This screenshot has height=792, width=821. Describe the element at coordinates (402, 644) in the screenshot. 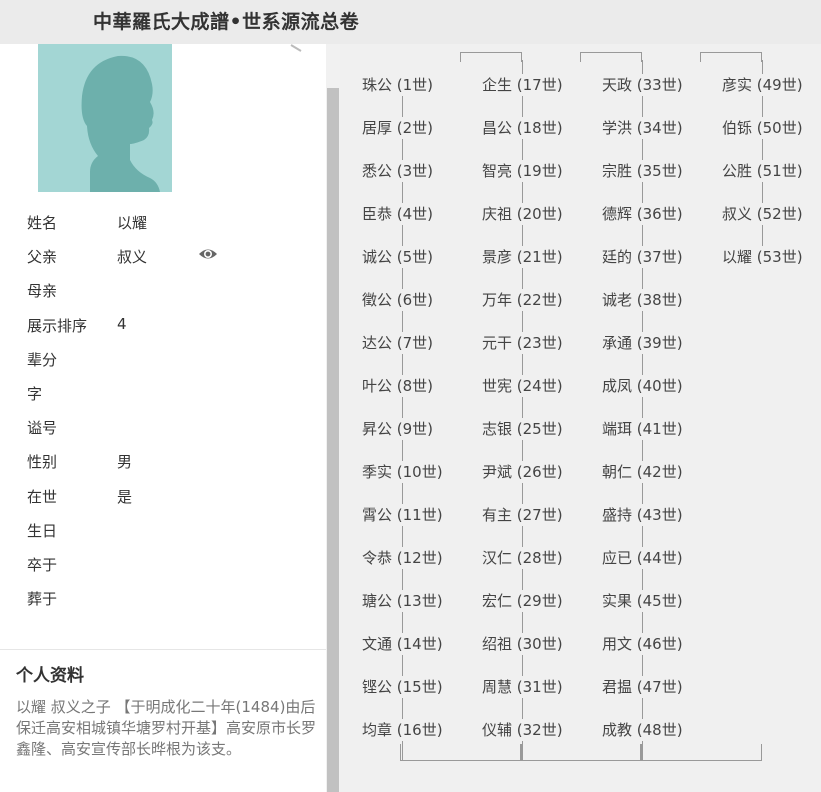

I see `lineage-node: 文通 (14世)` at that location.